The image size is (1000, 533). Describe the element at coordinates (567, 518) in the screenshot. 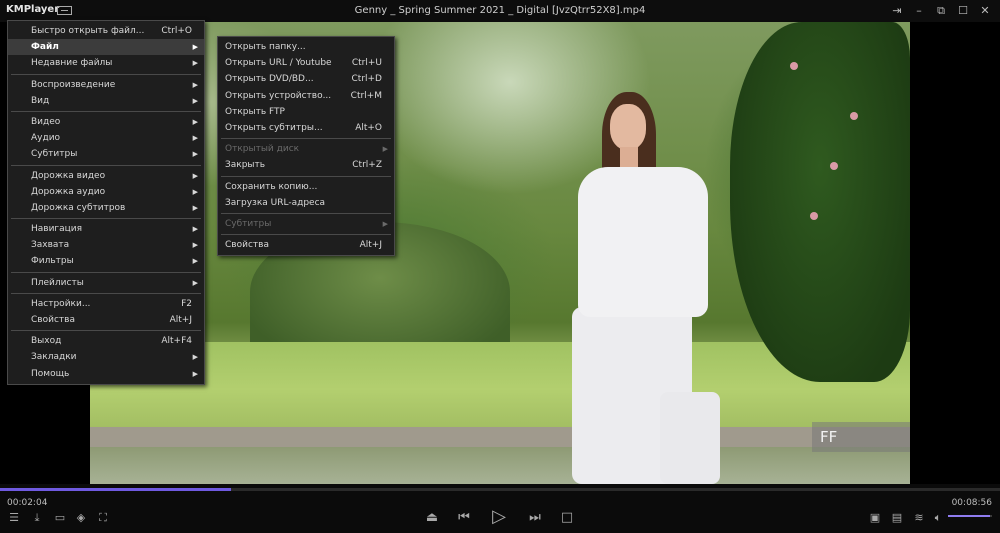

I see `stop-icon: □` at that location.